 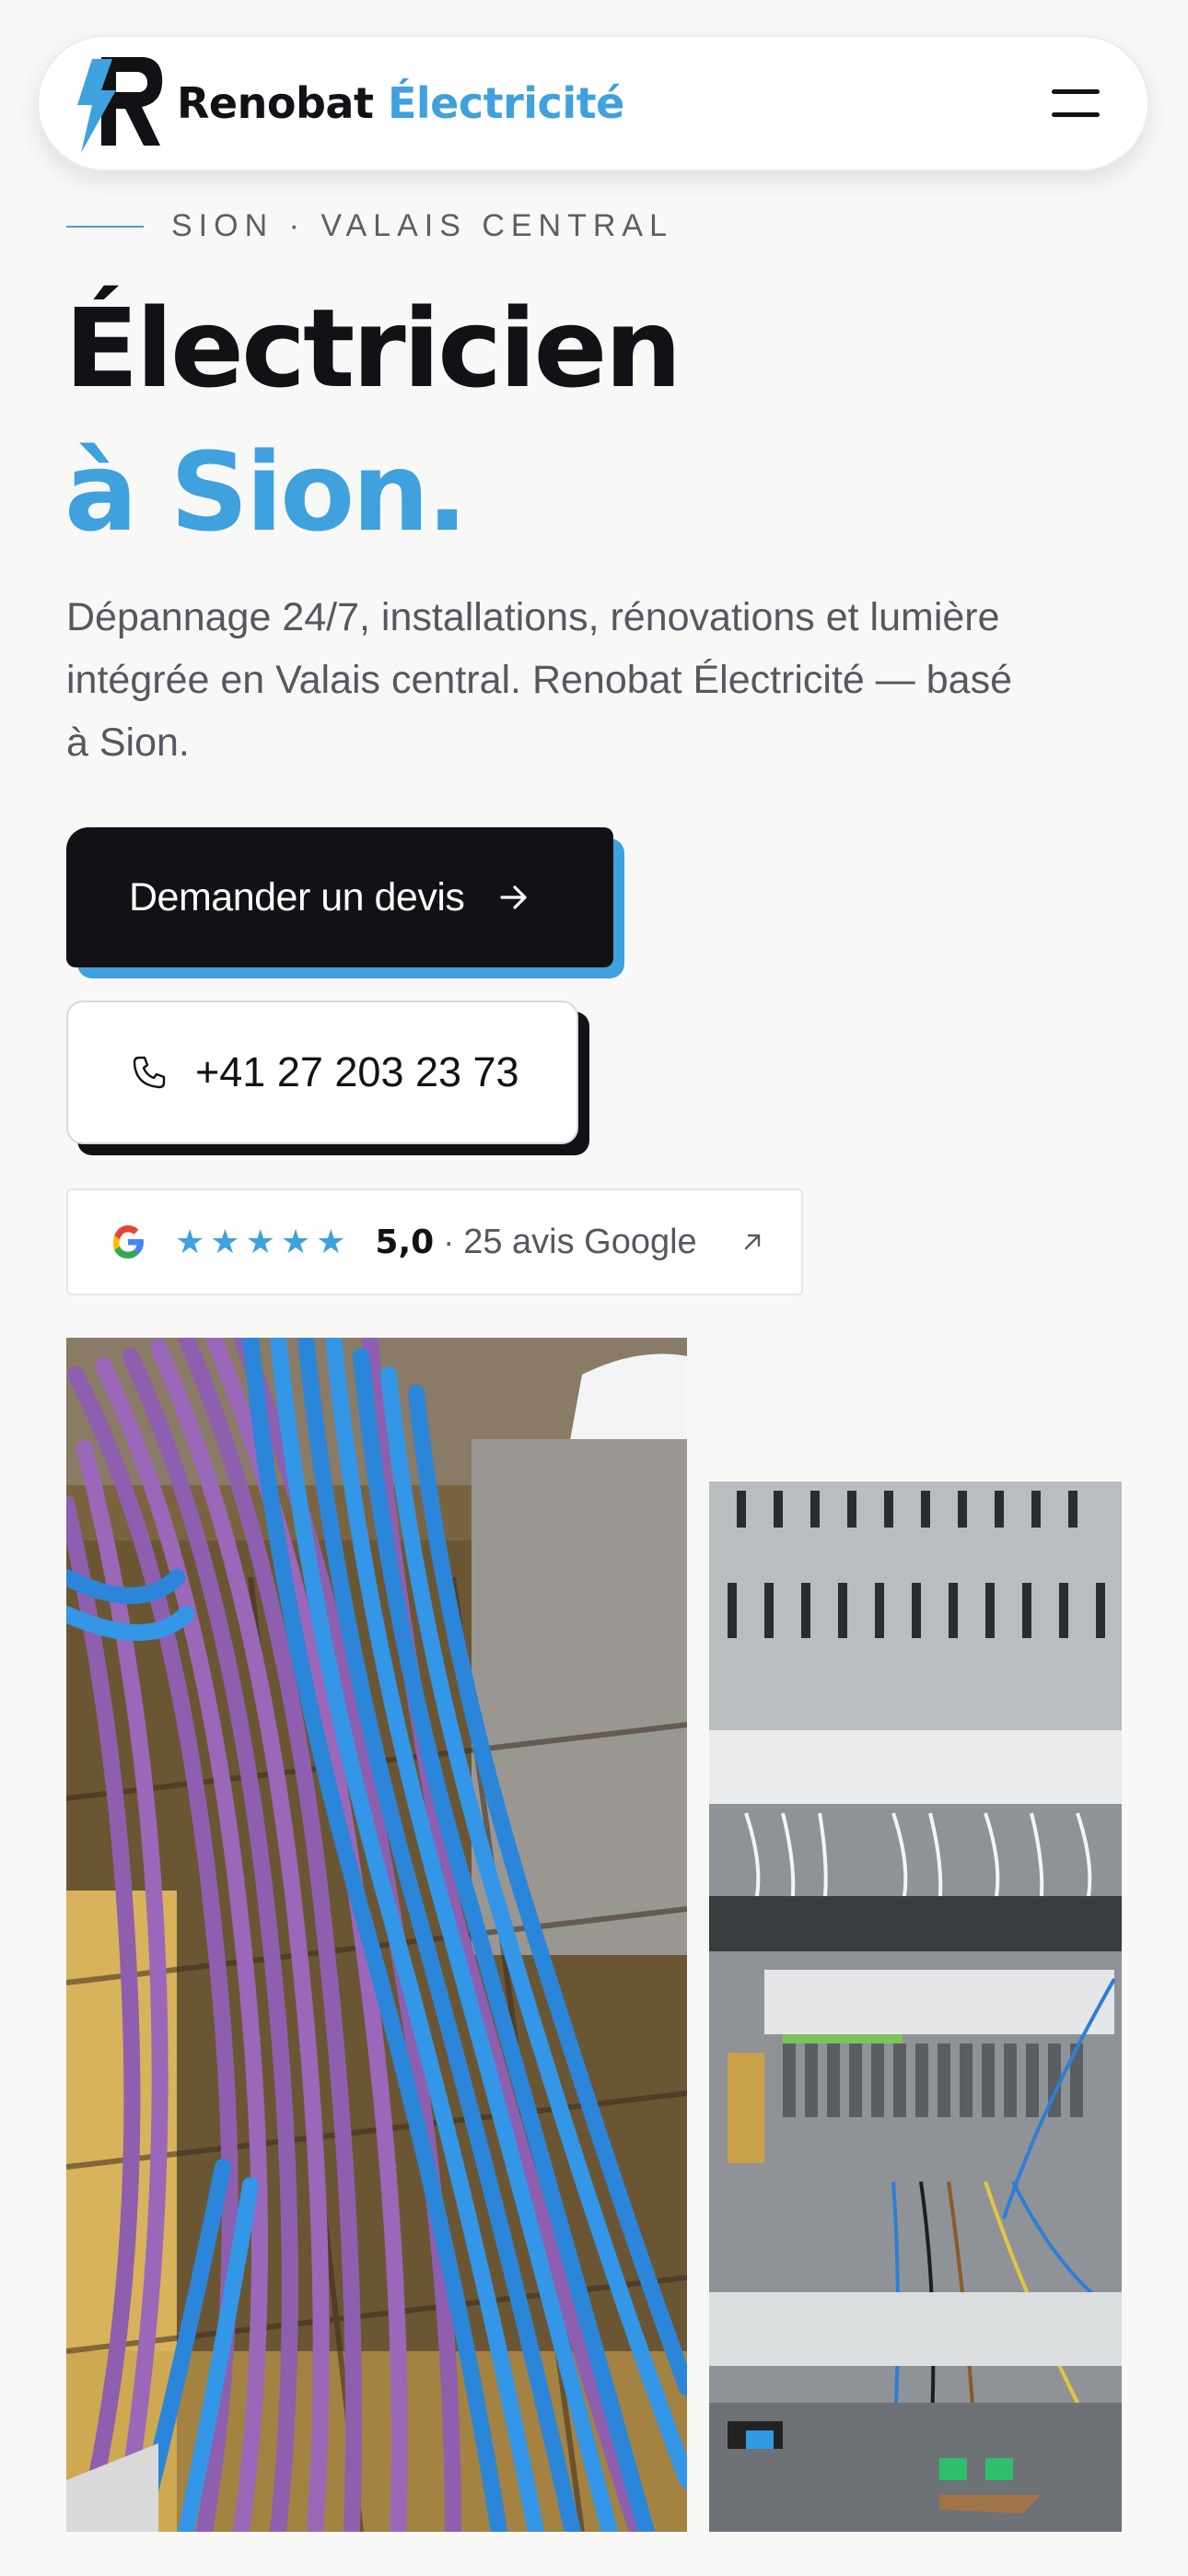 What do you see at coordinates (505, 103) in the screenshot?
I see `brand-name-part2: Électricité` at bounding box center [505, 103].